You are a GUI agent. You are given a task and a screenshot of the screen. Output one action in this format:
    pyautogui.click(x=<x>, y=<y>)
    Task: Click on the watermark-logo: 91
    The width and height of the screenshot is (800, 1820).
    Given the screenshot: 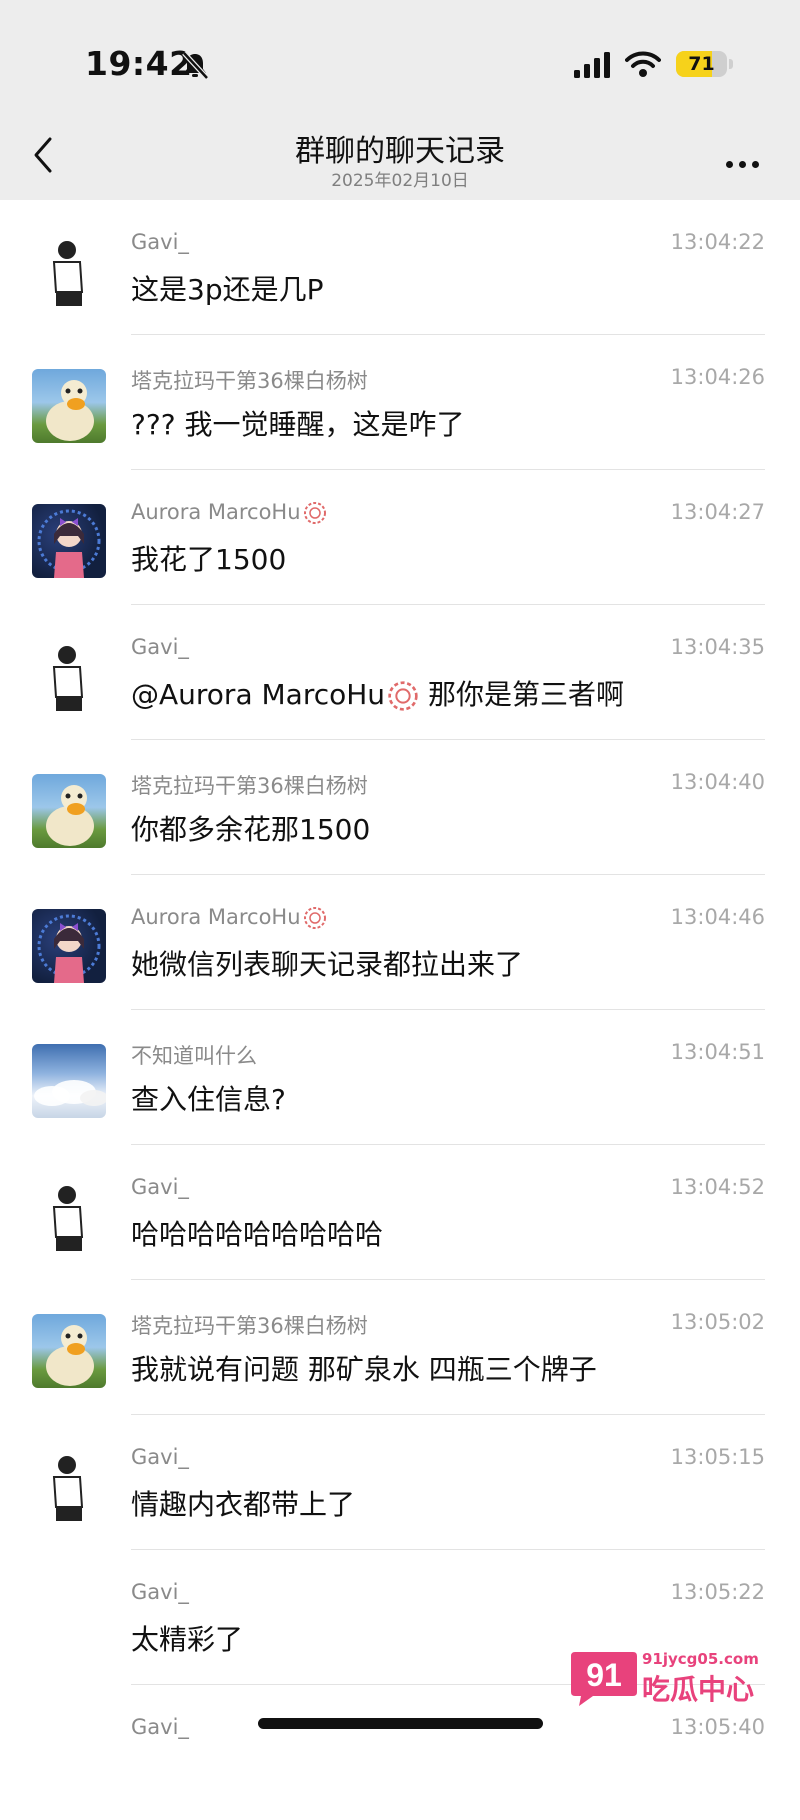 What is the action you would take?
    pyautogui.click(x=604, y=1679)
    